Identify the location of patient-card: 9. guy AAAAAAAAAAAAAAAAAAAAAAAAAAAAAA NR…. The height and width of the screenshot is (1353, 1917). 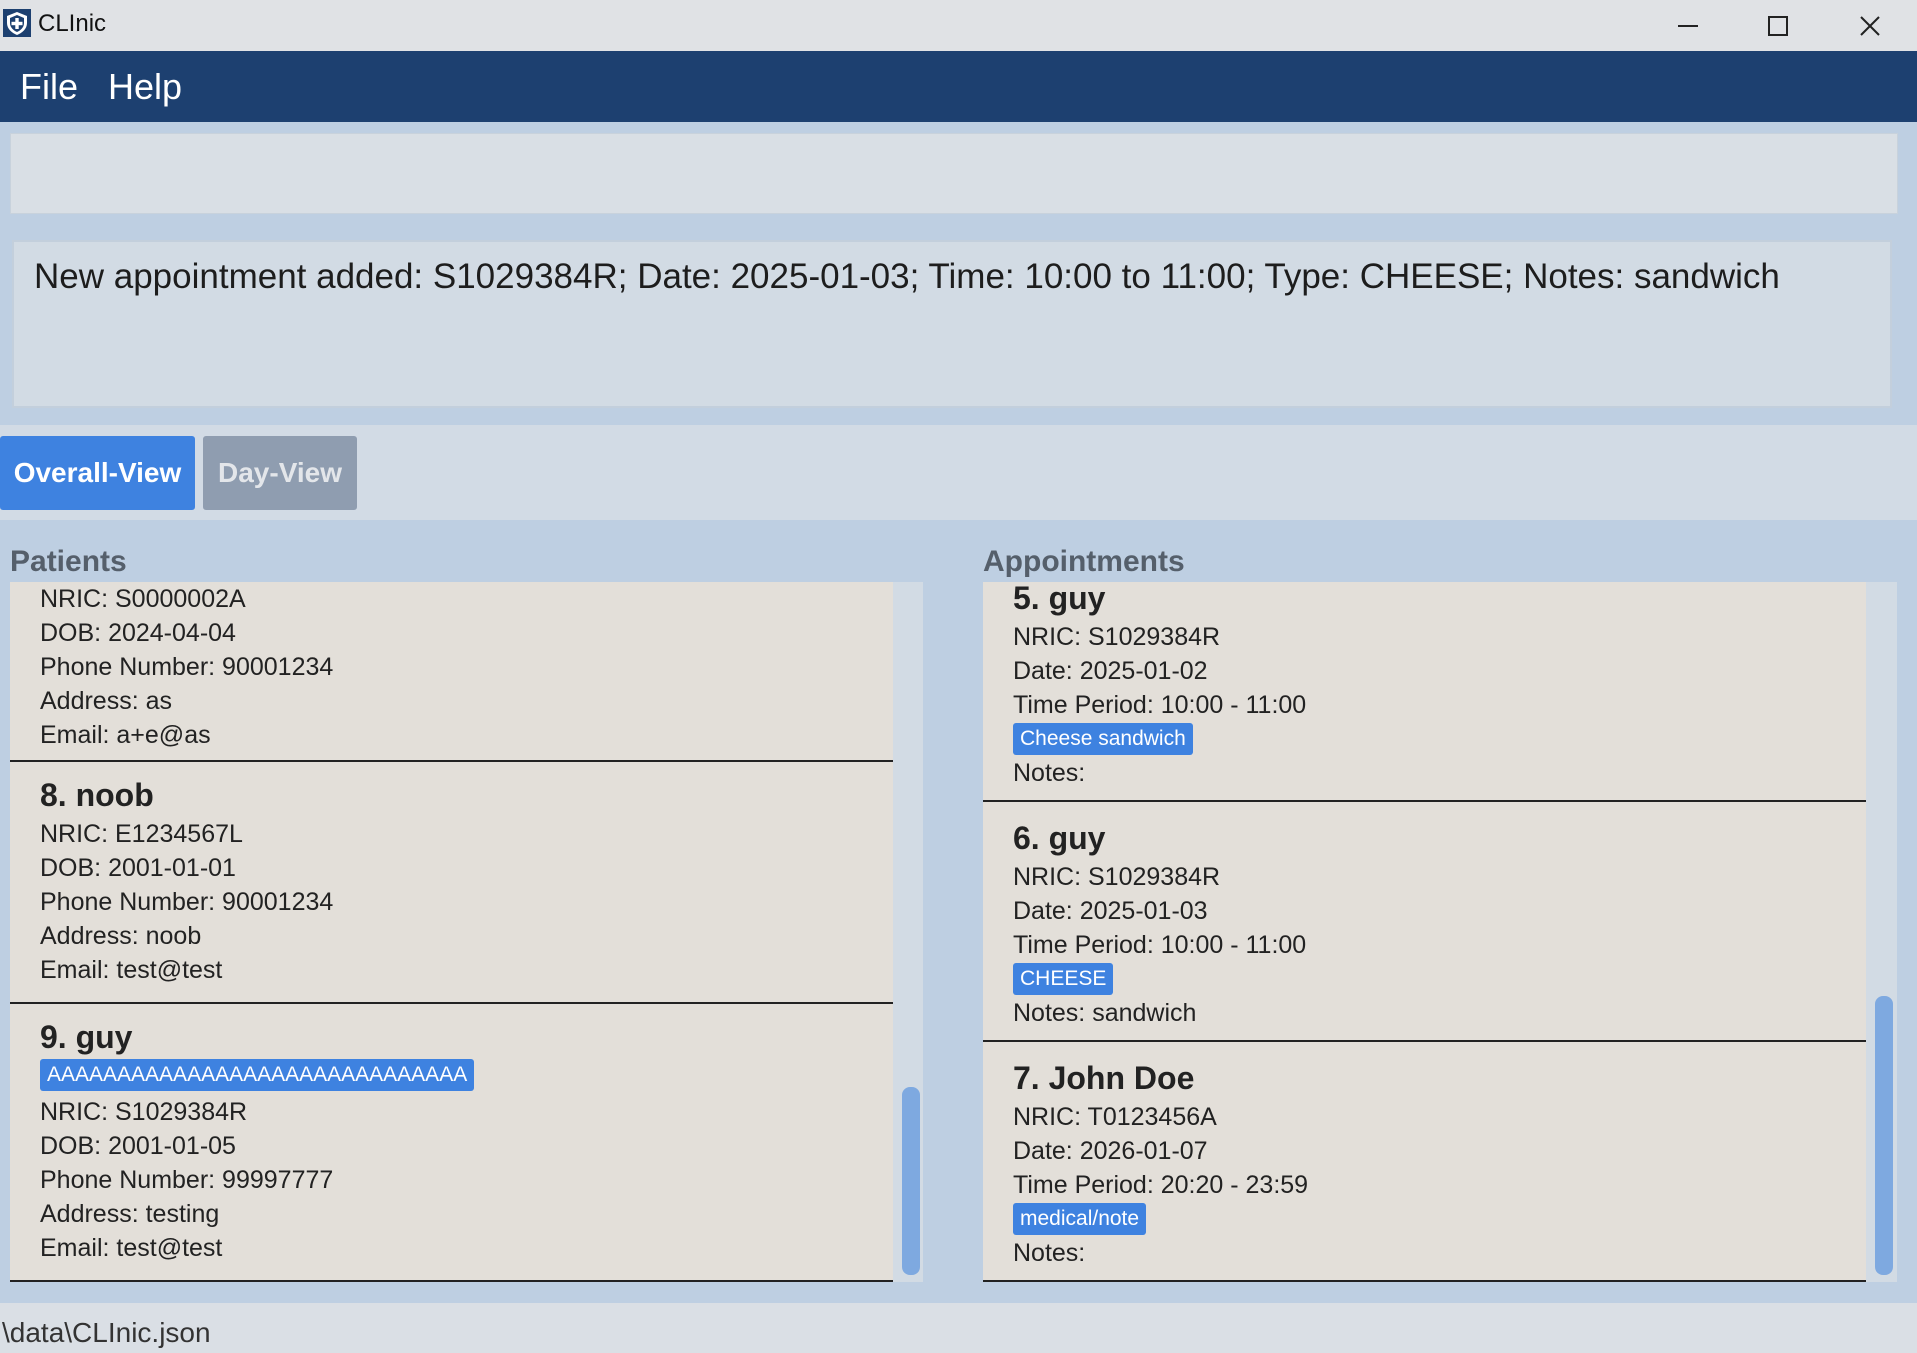
(451, 1143).